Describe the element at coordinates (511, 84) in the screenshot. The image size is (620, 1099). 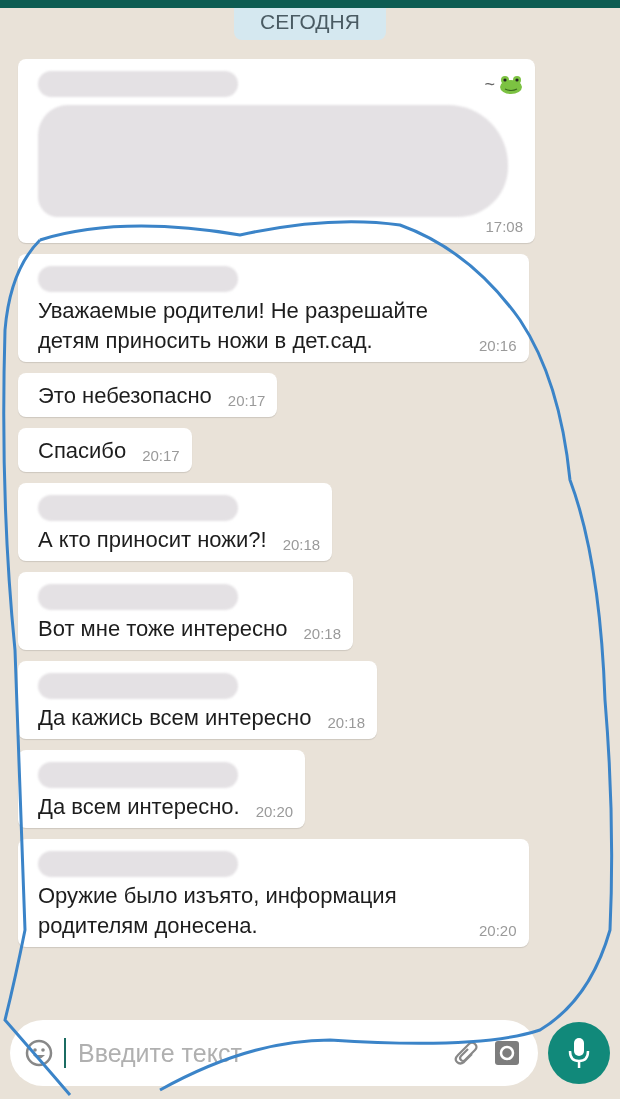
I see `frog-icon` at that location.